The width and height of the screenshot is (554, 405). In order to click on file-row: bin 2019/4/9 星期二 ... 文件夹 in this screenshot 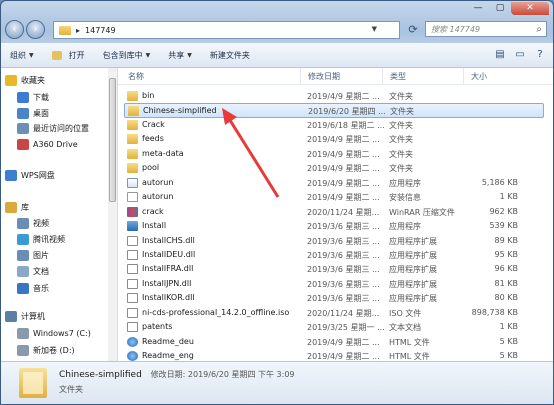, I will do `click(334, 96)`.